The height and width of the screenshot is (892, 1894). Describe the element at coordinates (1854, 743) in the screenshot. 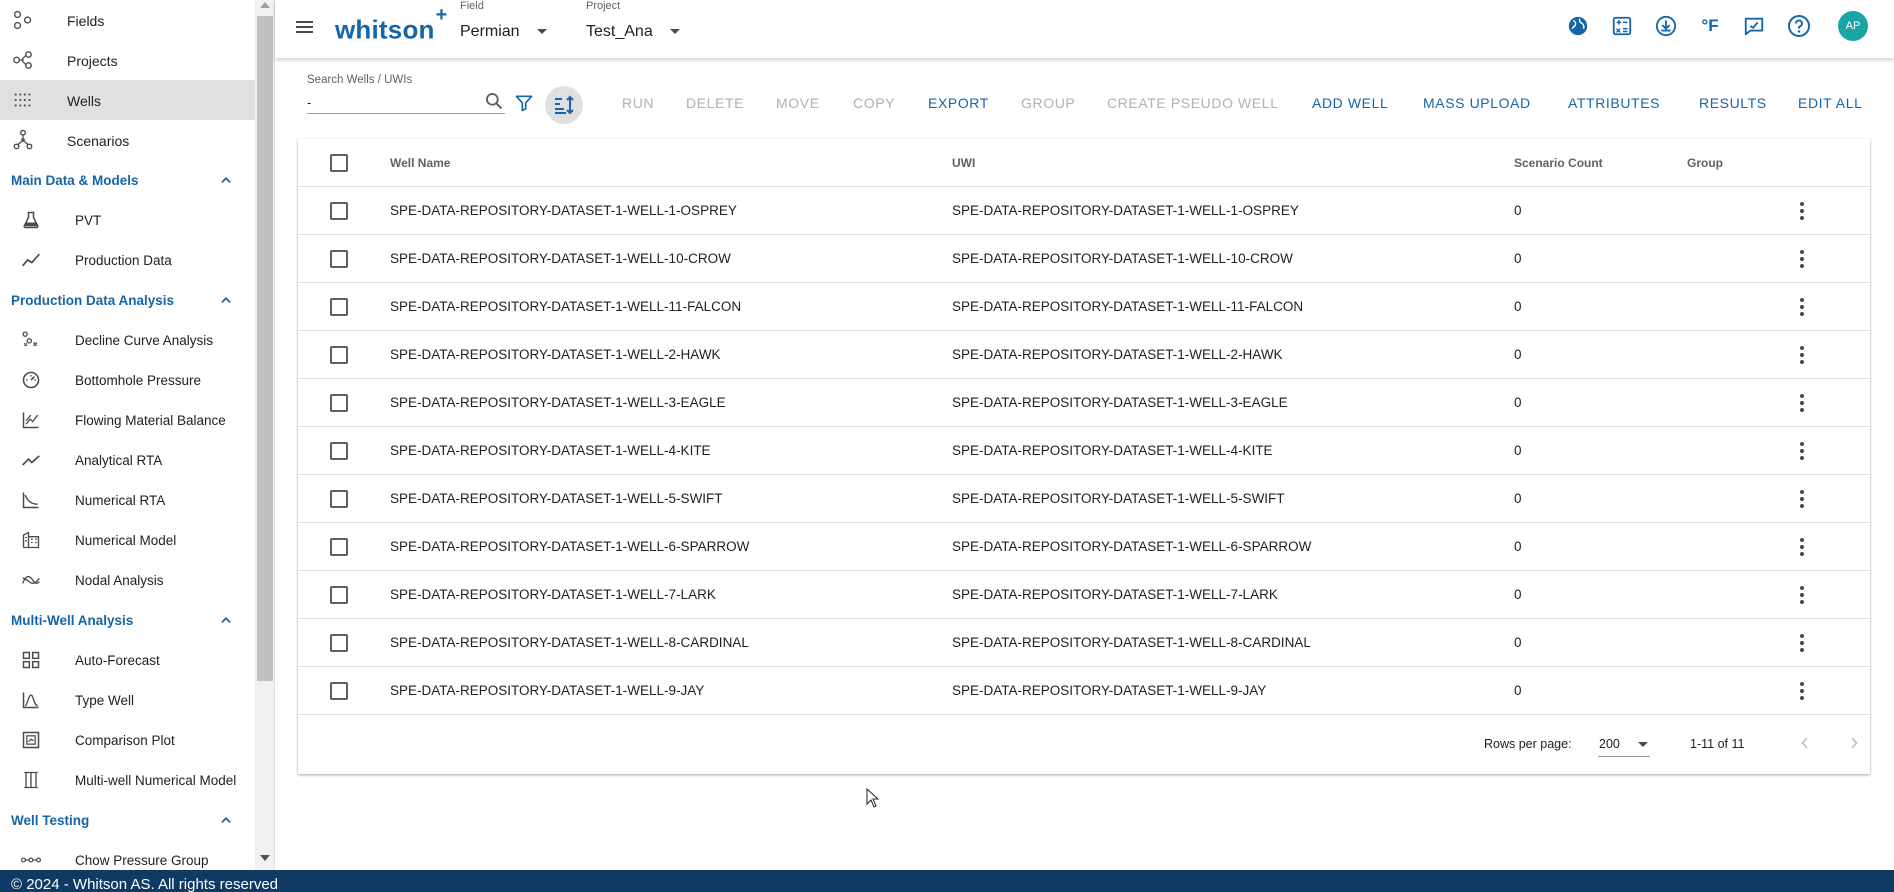

I see `next-page-button` at that location.